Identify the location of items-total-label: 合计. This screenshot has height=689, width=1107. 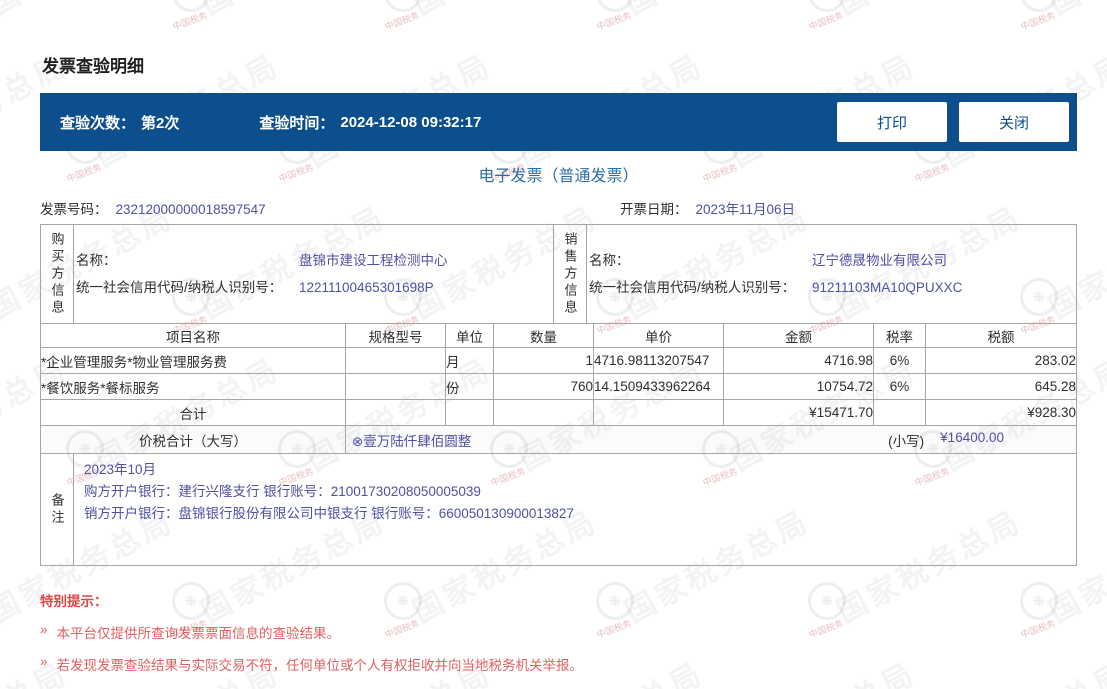
(193, 412).